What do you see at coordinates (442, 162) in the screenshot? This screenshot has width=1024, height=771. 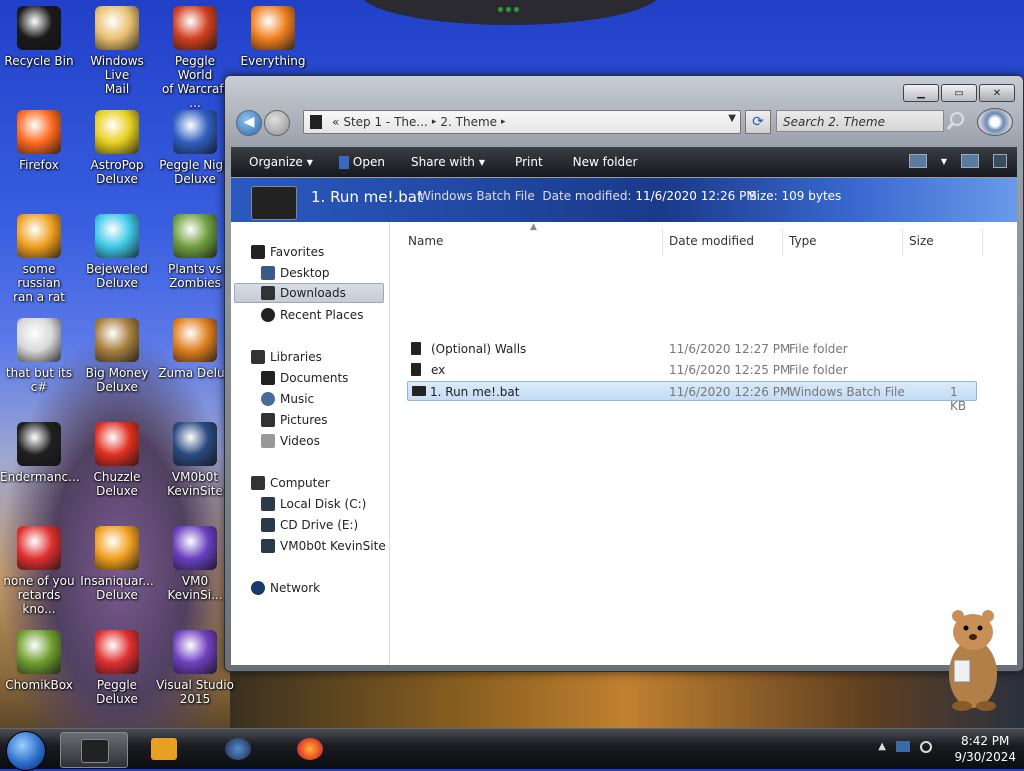 I see `share-with-label: Share with` at bounding box center [442, 162].